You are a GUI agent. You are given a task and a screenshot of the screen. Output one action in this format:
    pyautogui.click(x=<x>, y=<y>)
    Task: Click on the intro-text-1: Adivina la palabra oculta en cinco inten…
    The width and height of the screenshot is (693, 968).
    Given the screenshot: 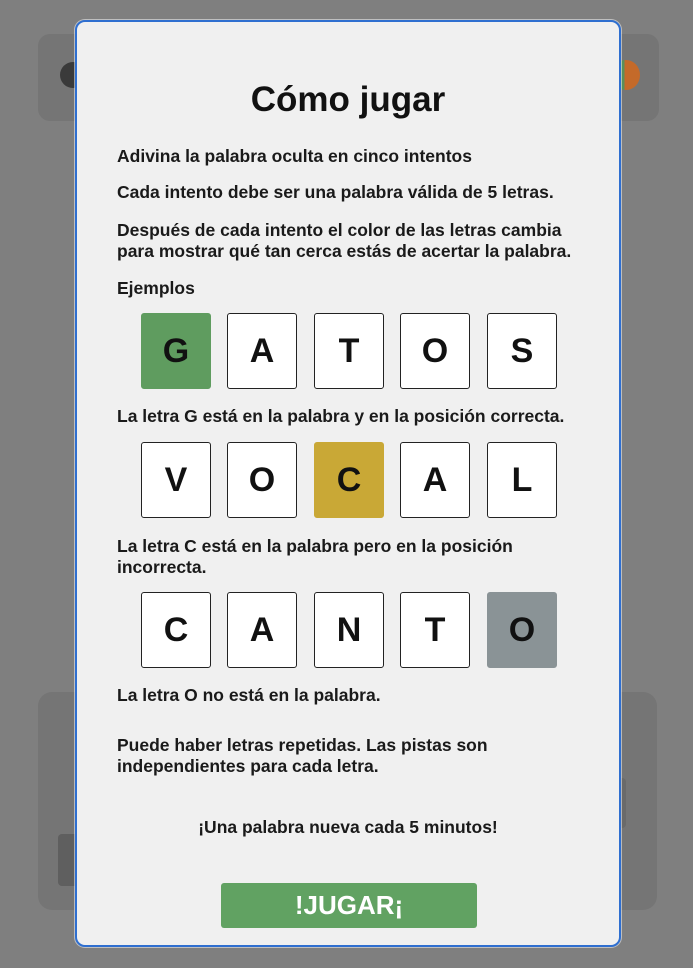 What is the action you would take?
    pyautogui.click(x=294, y=156)
    